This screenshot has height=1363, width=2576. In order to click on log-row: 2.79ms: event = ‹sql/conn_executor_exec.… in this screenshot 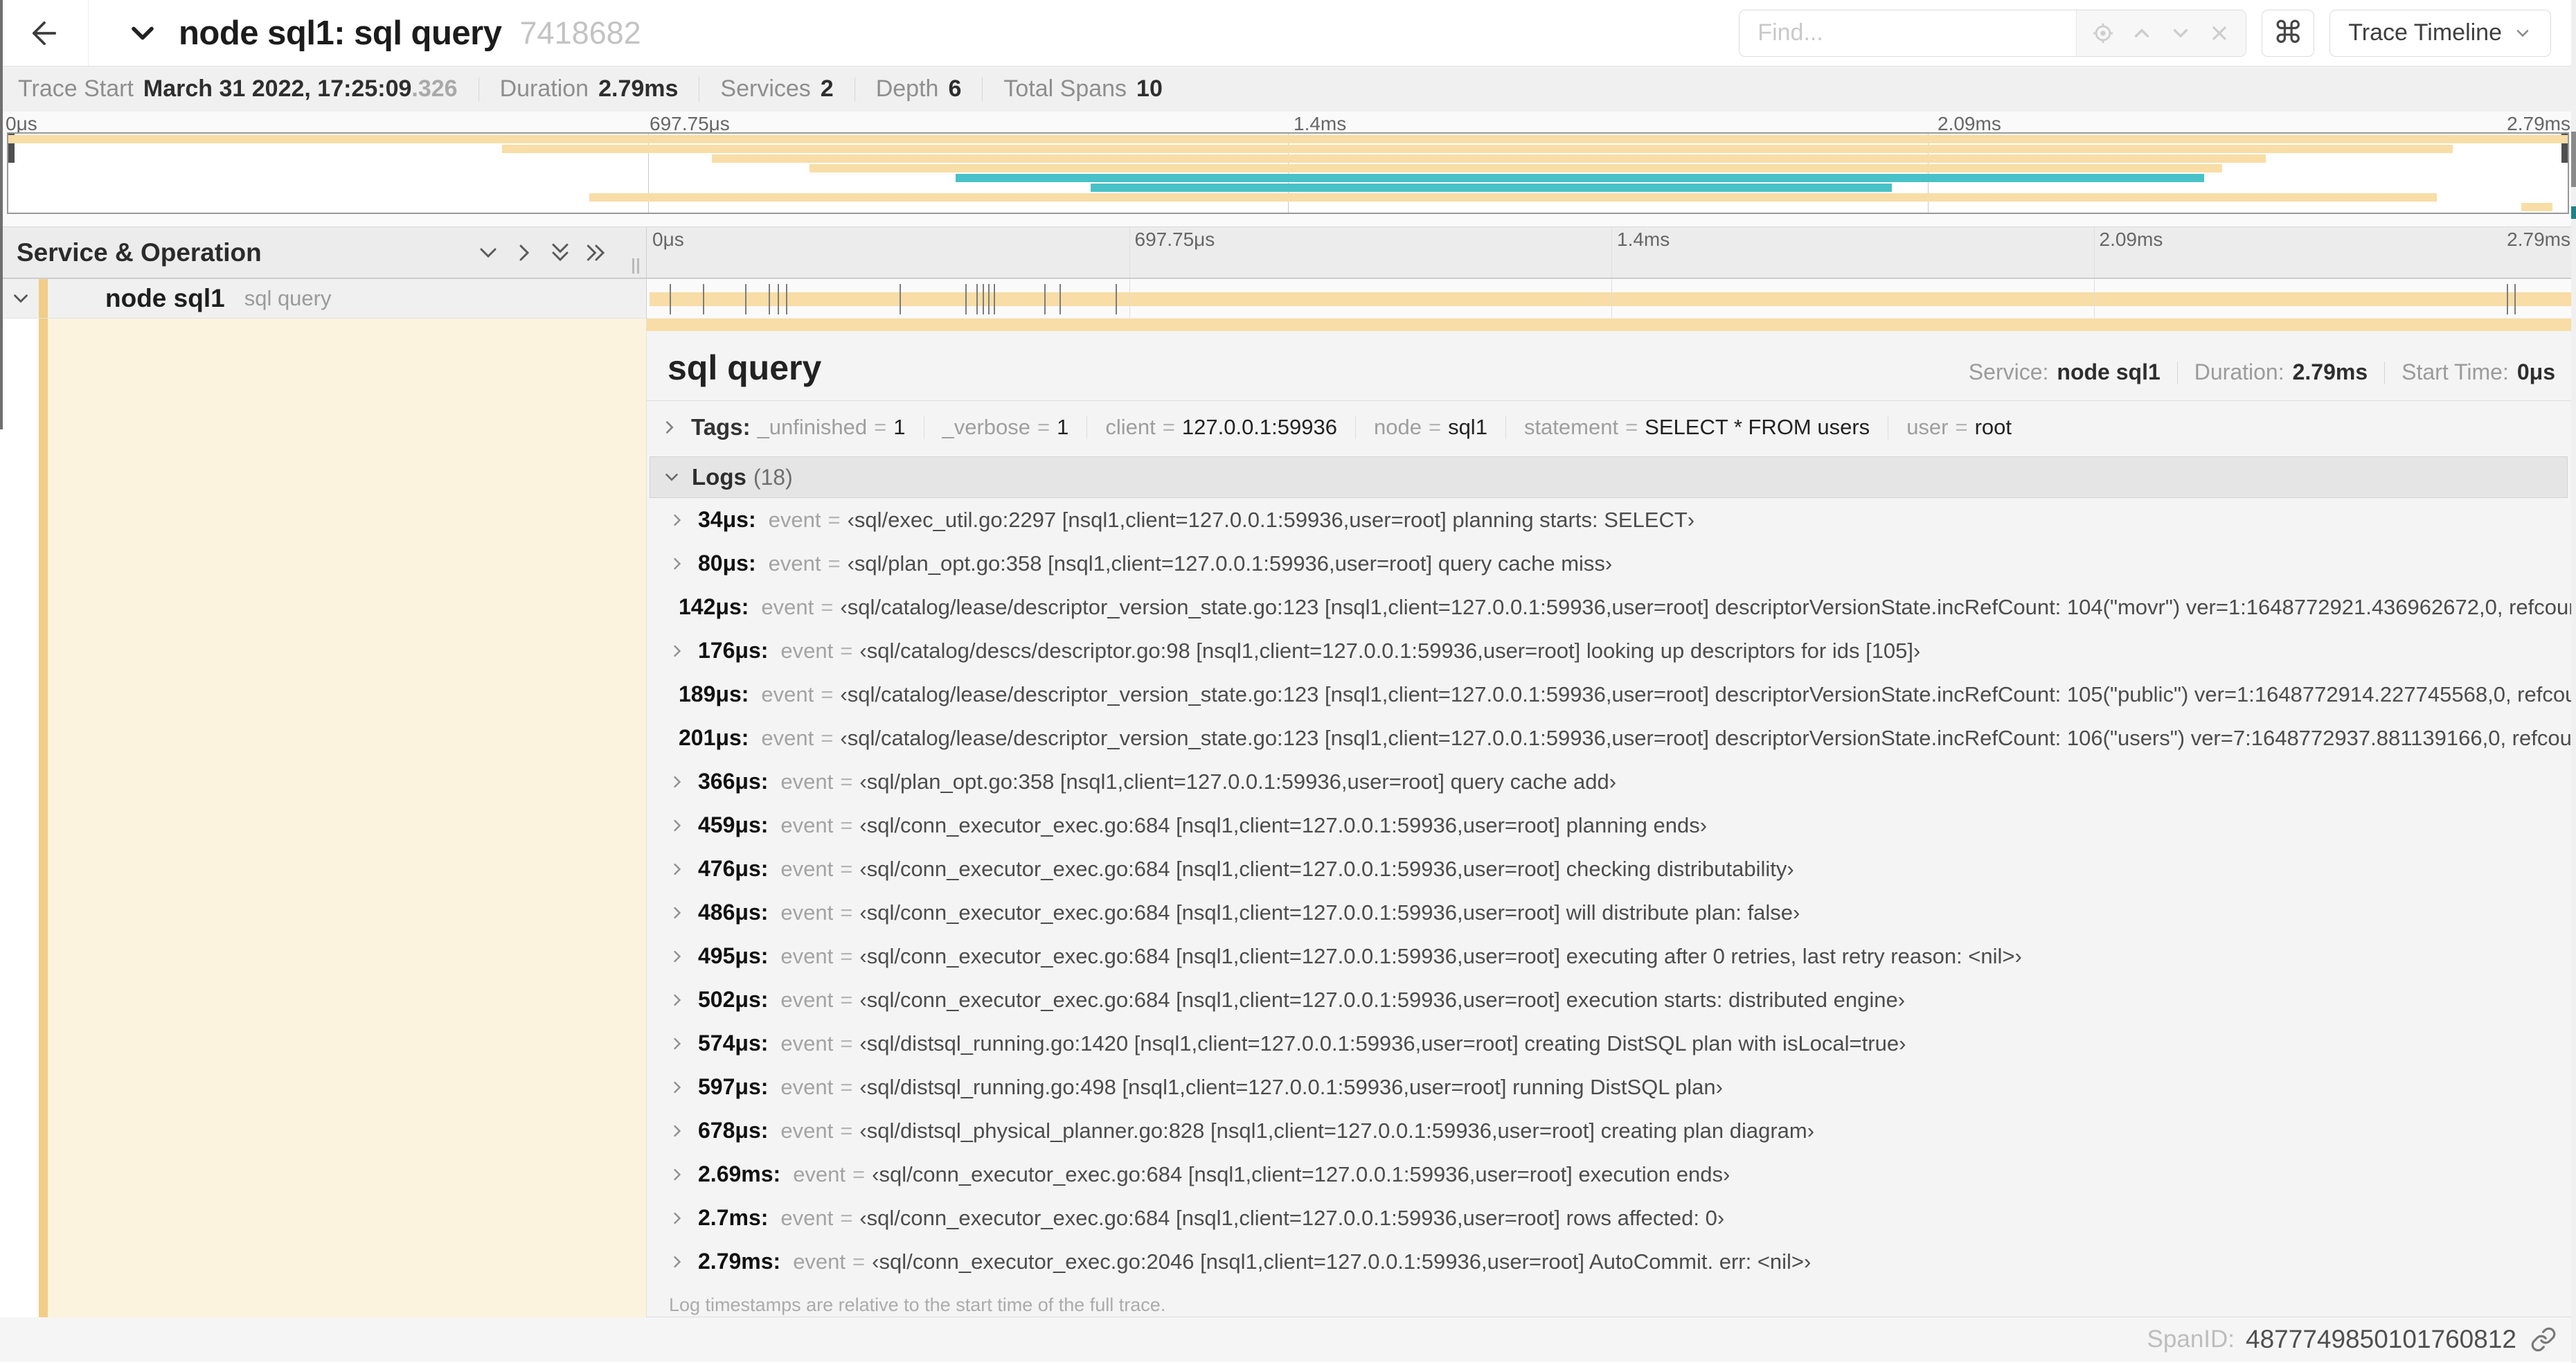, I will do `click(1612, 1262)`.